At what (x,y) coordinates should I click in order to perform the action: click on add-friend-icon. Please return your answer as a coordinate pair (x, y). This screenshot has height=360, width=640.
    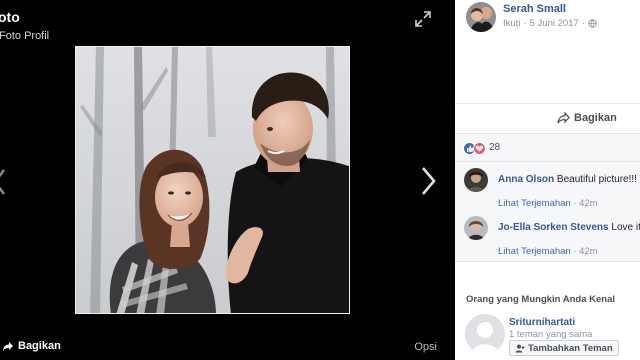
    Looking at the image, I should click on (520, 348).